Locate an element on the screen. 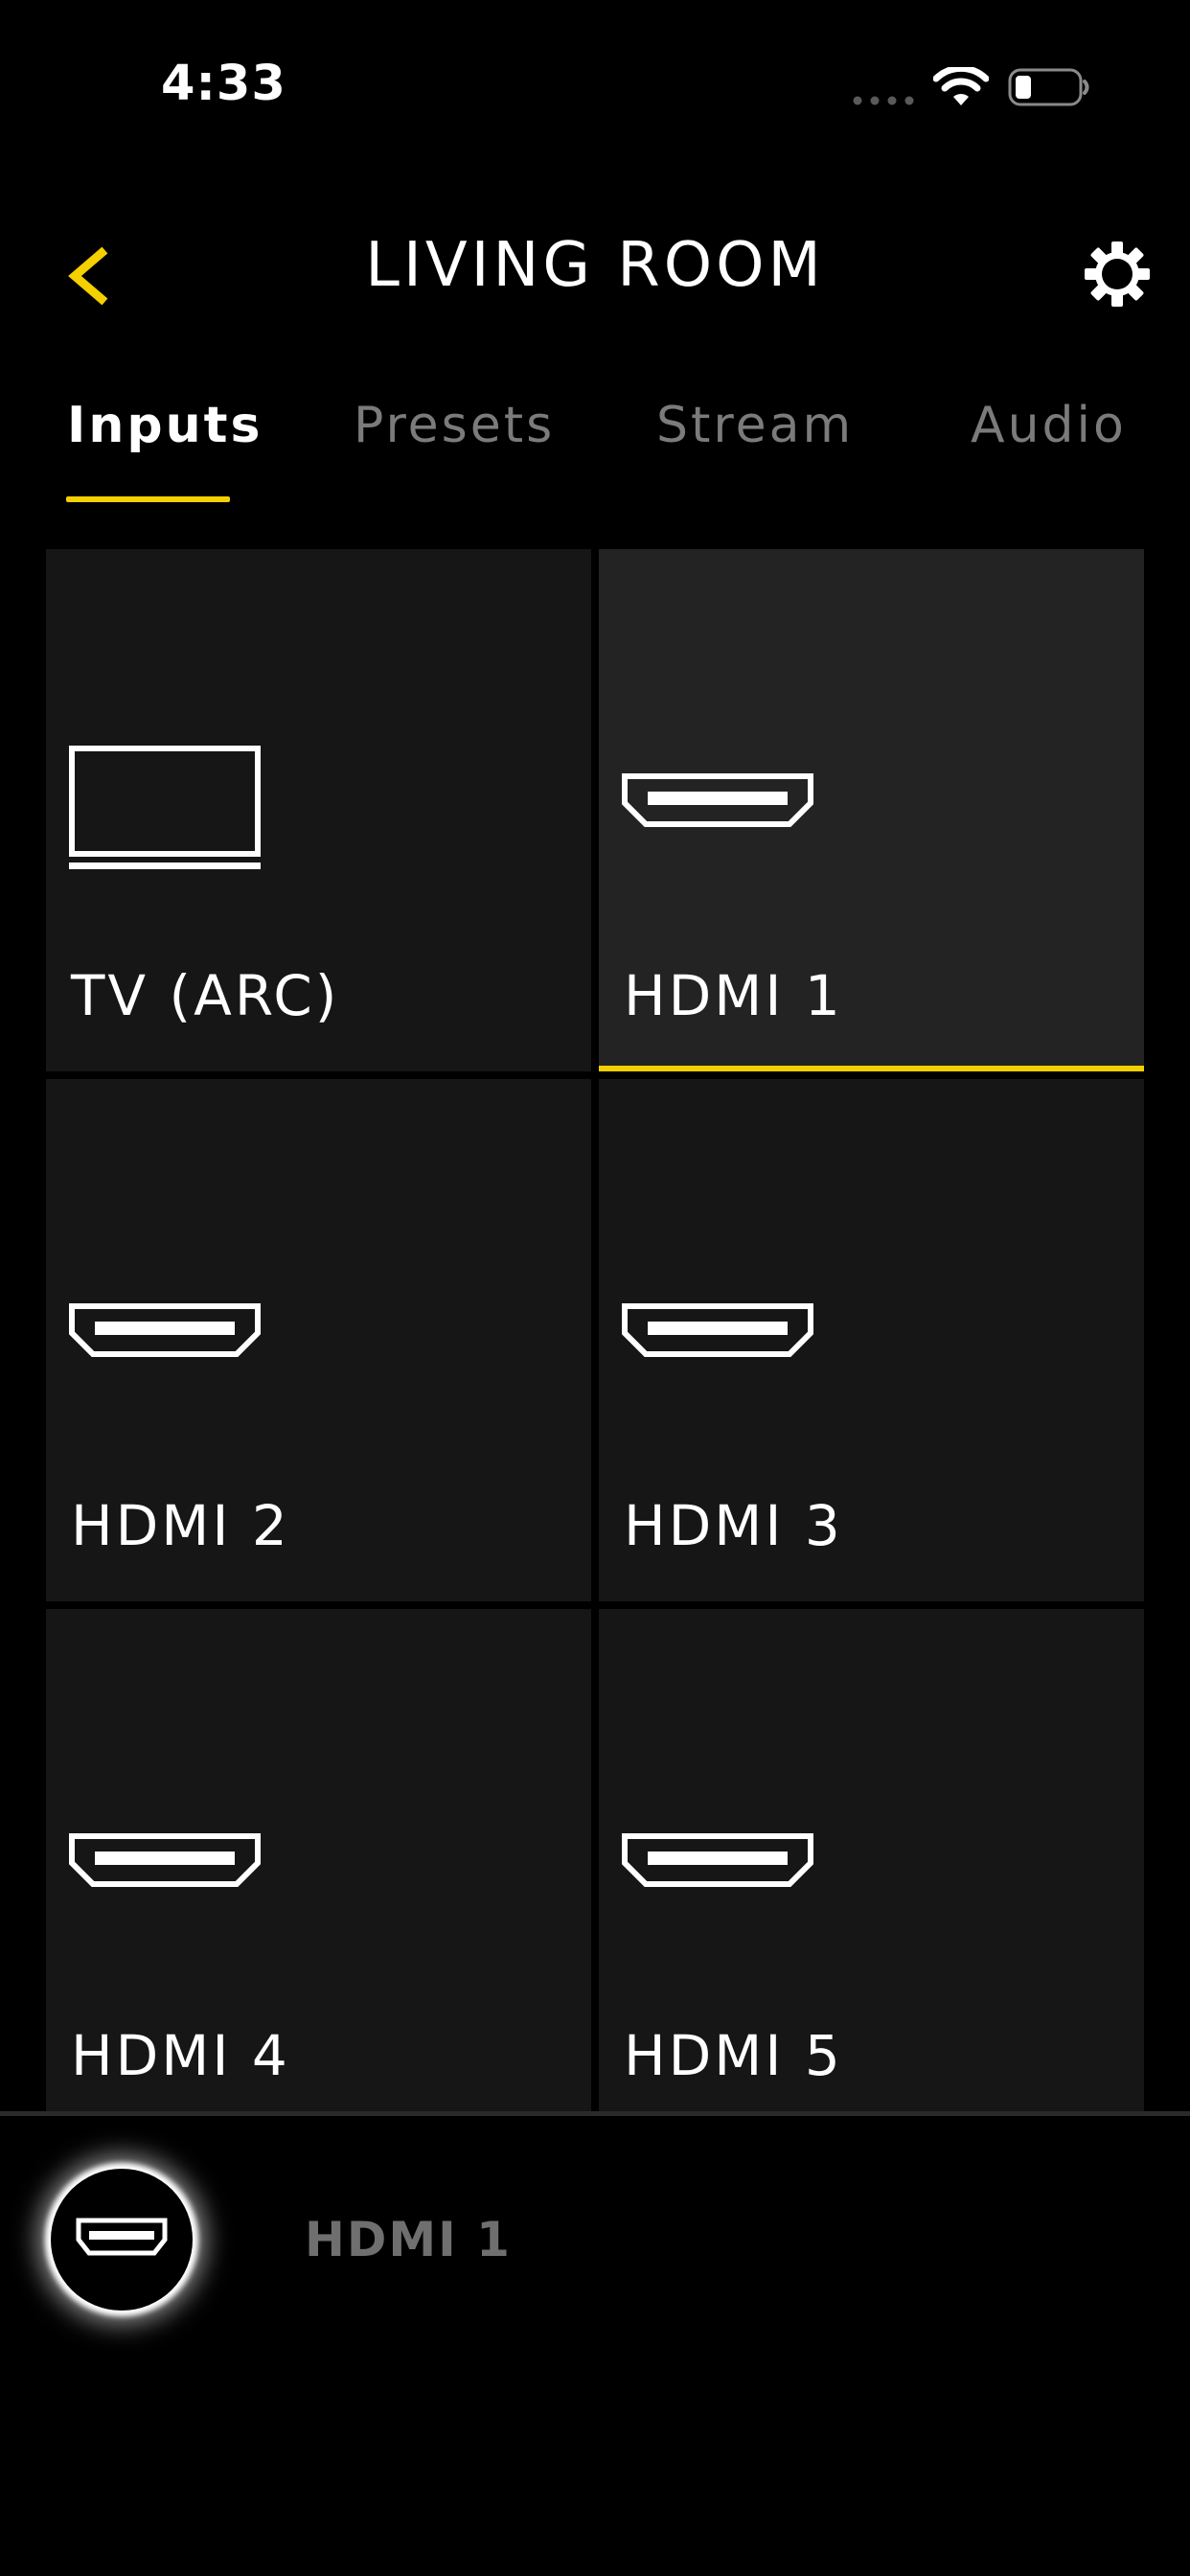  page-title: LIVING ROOM is located at coordinates (595, 265).